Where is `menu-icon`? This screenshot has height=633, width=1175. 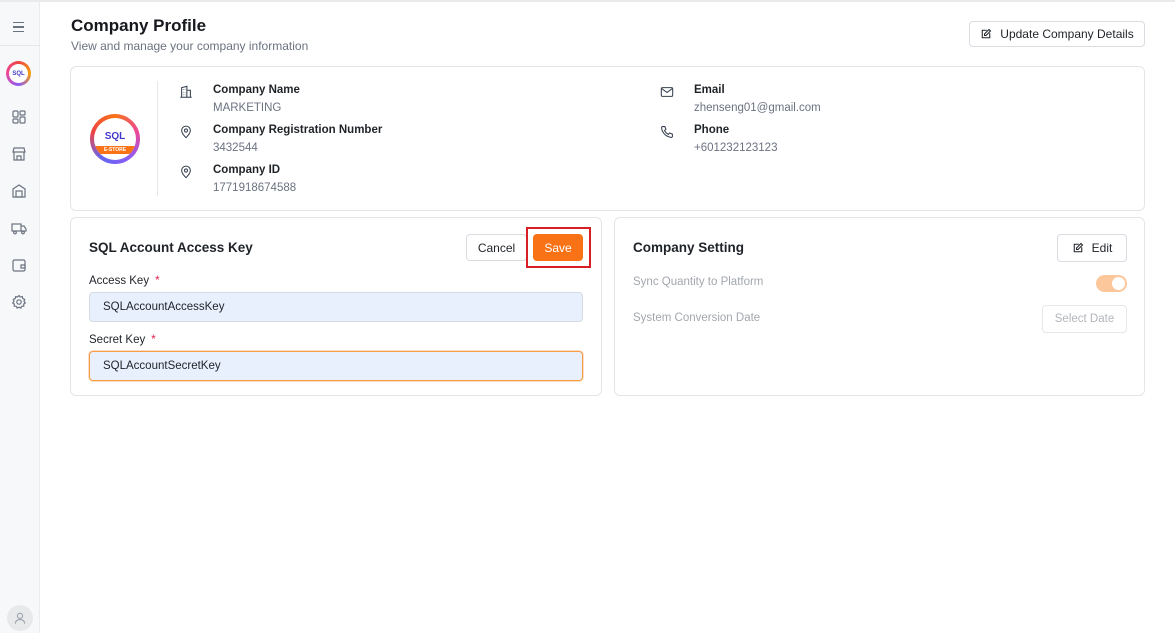
menu-icon is located at coordinates (19, 27).